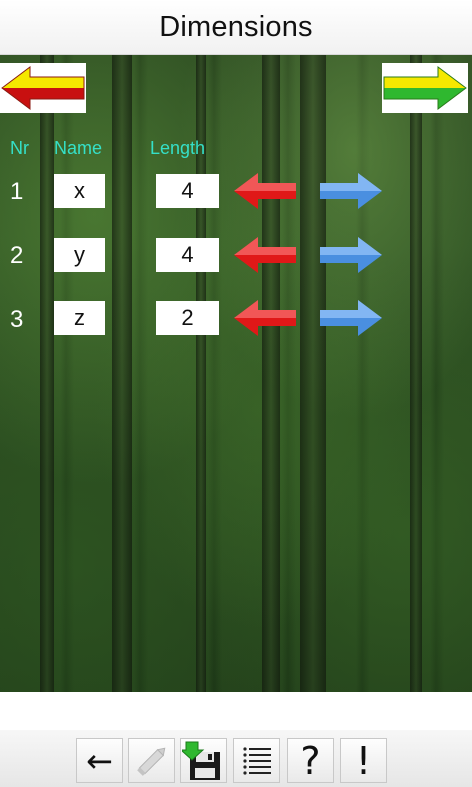 This screenshot has height=787, width=472. I want to click on column-header-name: Name, so click(78, 148).